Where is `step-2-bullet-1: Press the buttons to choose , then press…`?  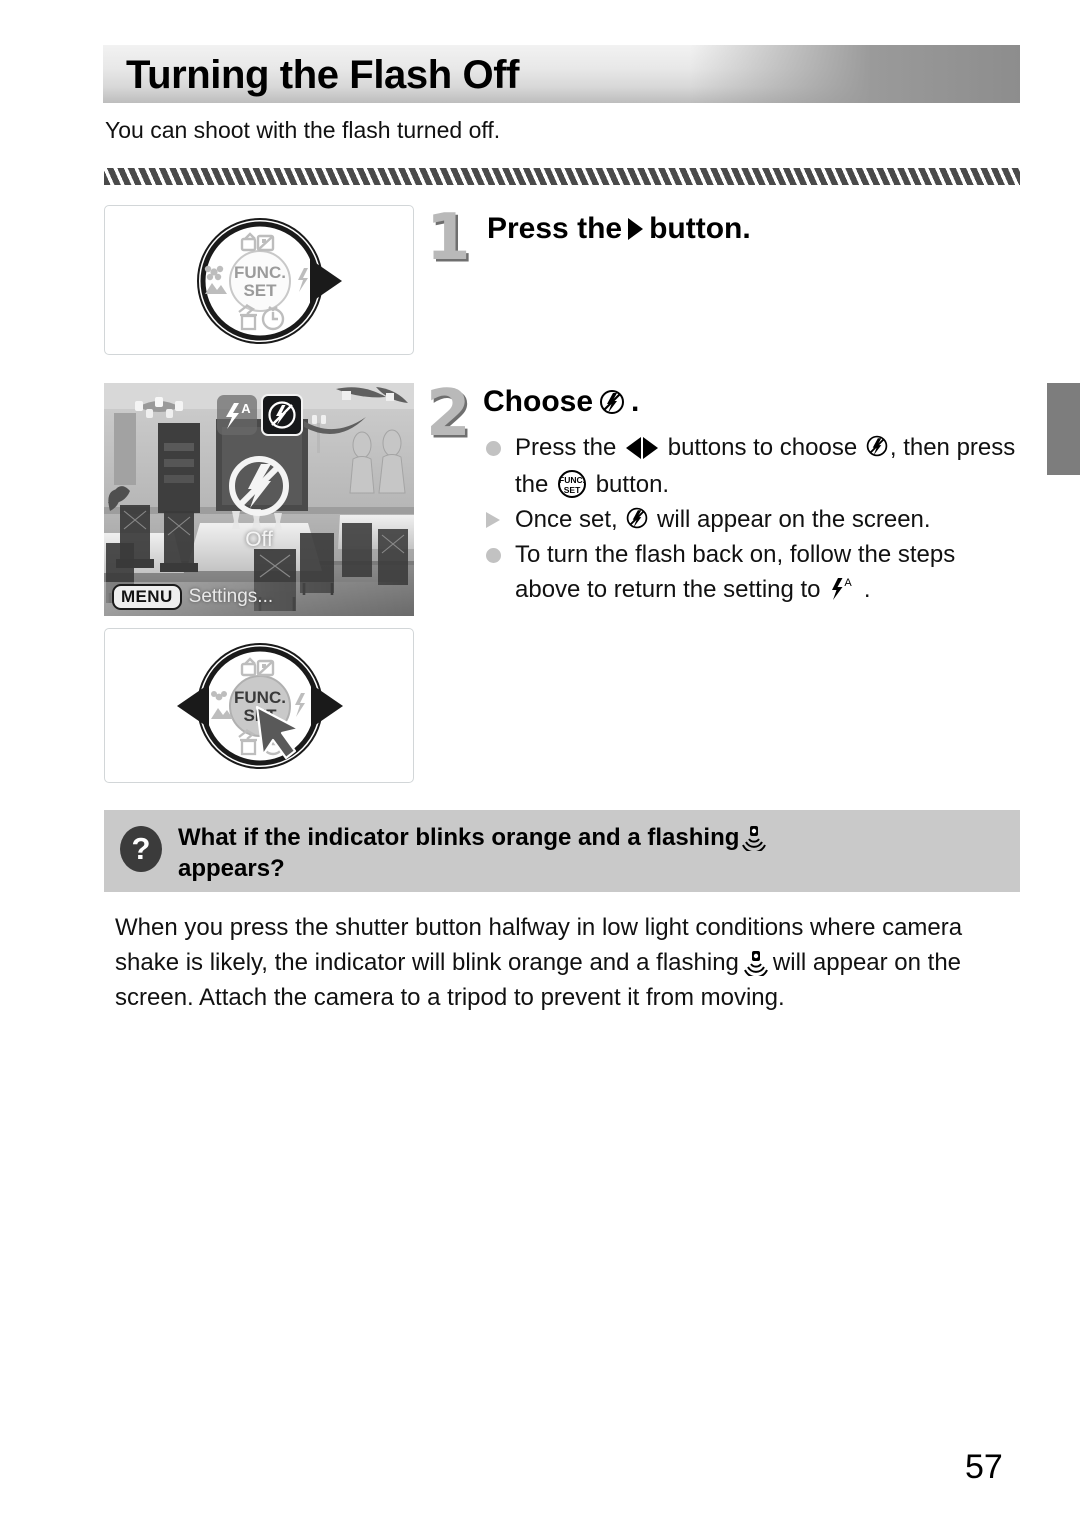 step-2-bullet-1: Press the buttons to choose , then press… is located at coordinates (753, 466).